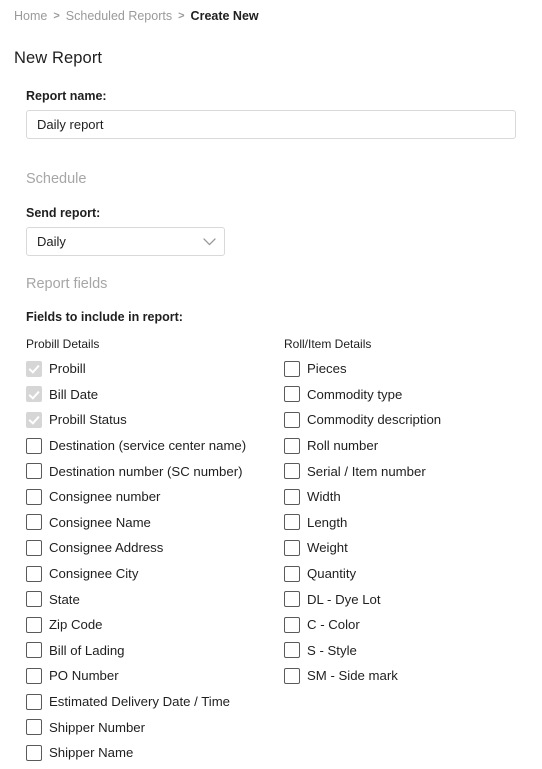 The image size is (542, 769). Describe the element at coordinates (327, 369) in the screenshot. I see `checkbox-label: Pieces` at that location.